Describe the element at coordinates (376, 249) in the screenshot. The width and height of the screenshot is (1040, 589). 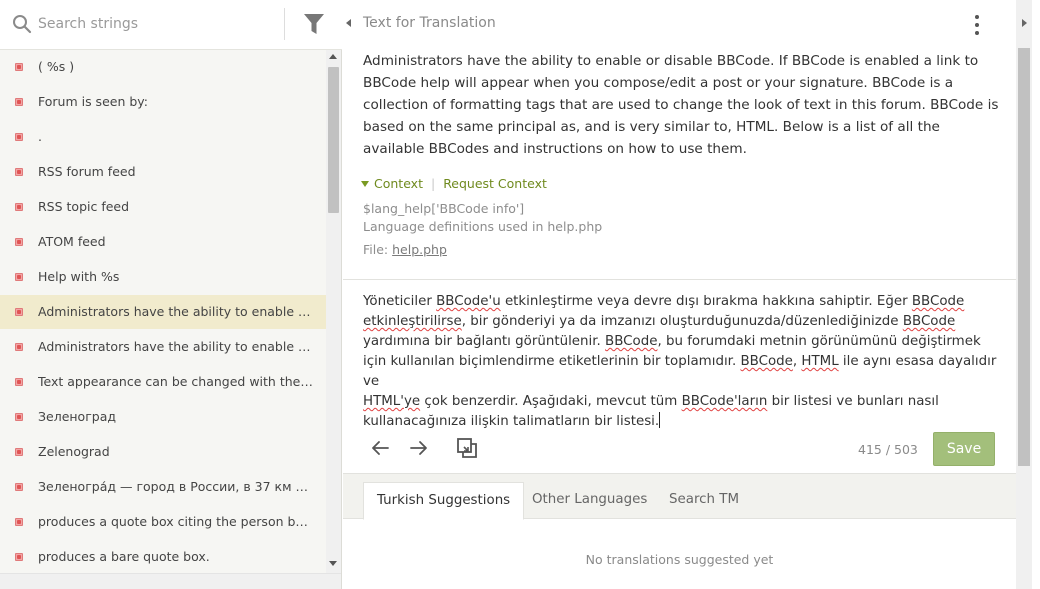
I see `context-file-label: File:` at that location.